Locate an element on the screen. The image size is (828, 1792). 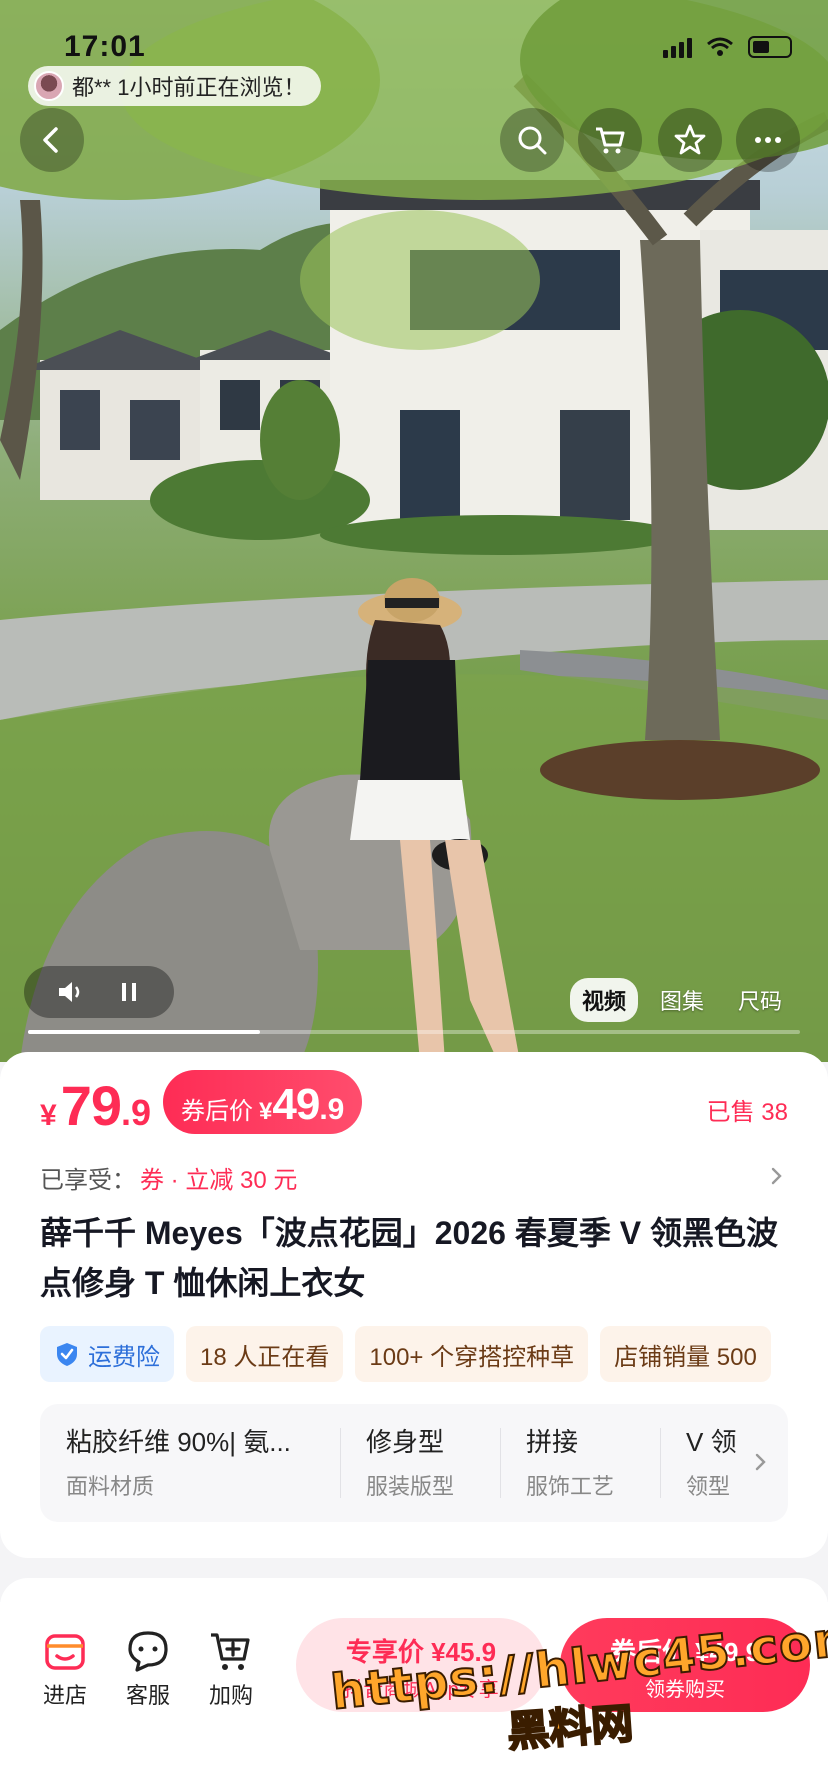
tab-size: 尺码 is located at coordinates (760, 1000).